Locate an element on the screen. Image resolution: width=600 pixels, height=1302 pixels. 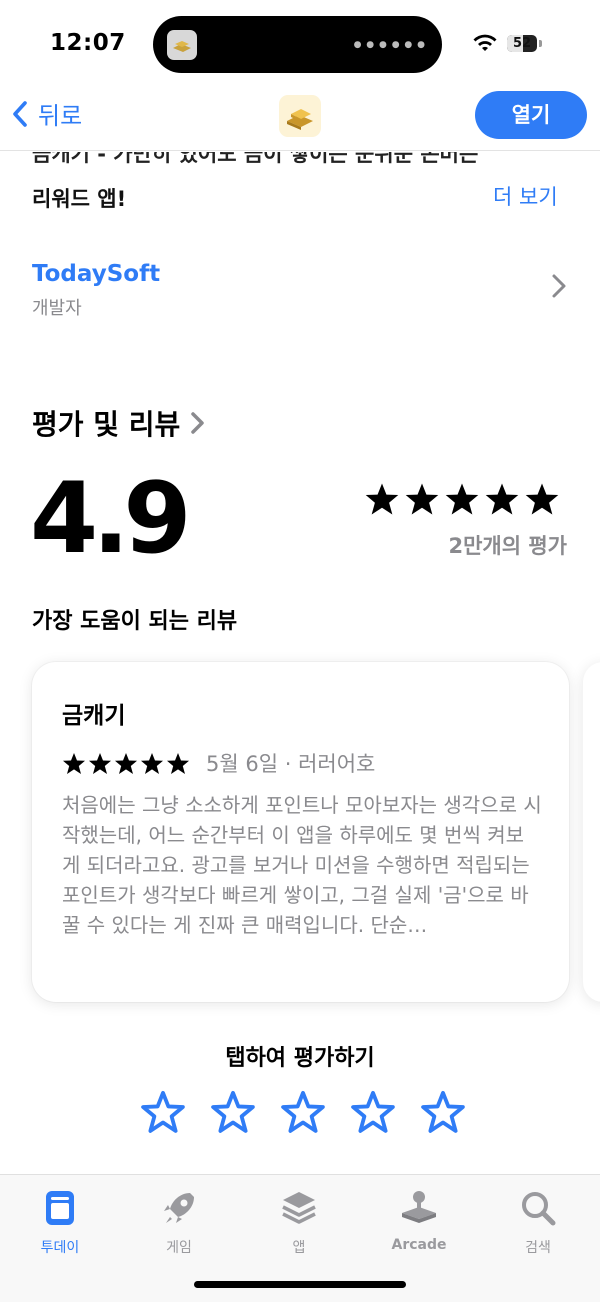
tab-label: 앱 is located at coordinates (299, 1248).